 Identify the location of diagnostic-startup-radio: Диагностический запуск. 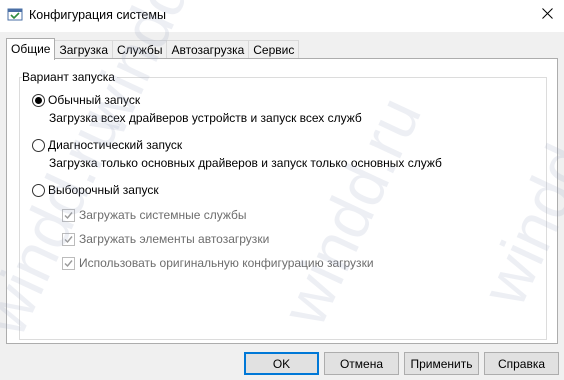
(107, 145).